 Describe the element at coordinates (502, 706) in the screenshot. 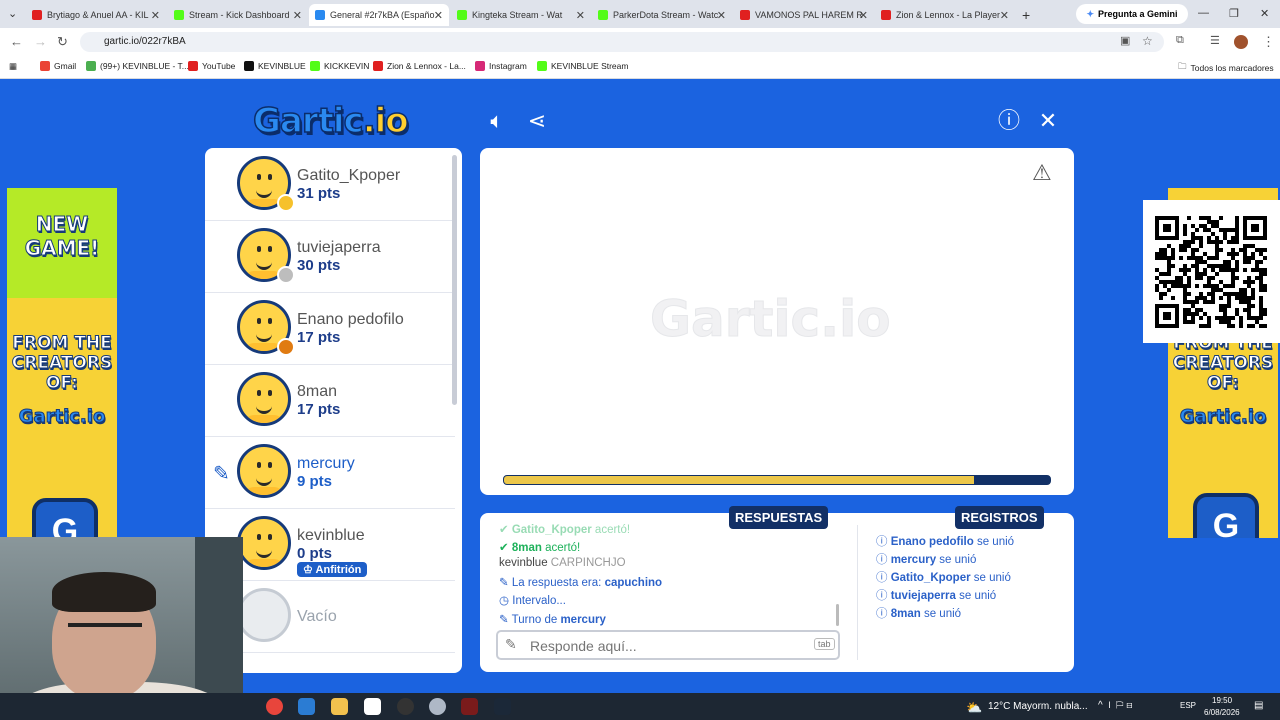

I see `steam-icon` at that location.